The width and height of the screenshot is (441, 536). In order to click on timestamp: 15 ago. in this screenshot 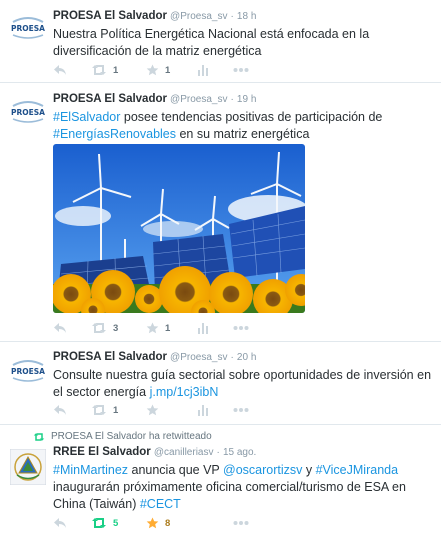, I will do `click(239, 452)`.